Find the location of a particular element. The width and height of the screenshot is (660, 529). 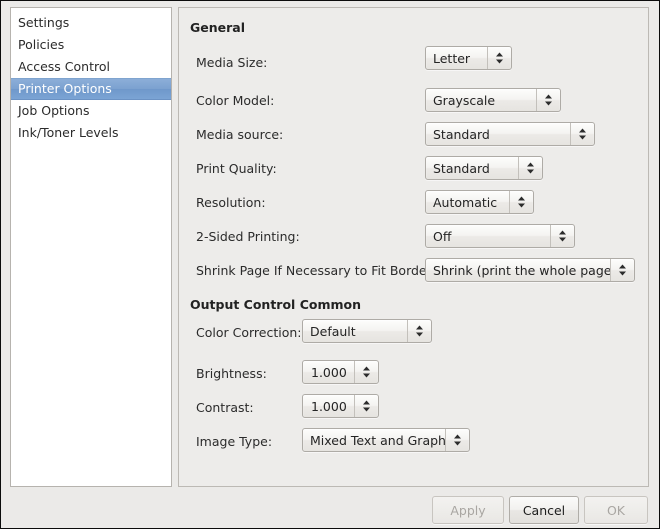

spinbutton-brightness-value: 1.000 is located at coordinates (329, 372).